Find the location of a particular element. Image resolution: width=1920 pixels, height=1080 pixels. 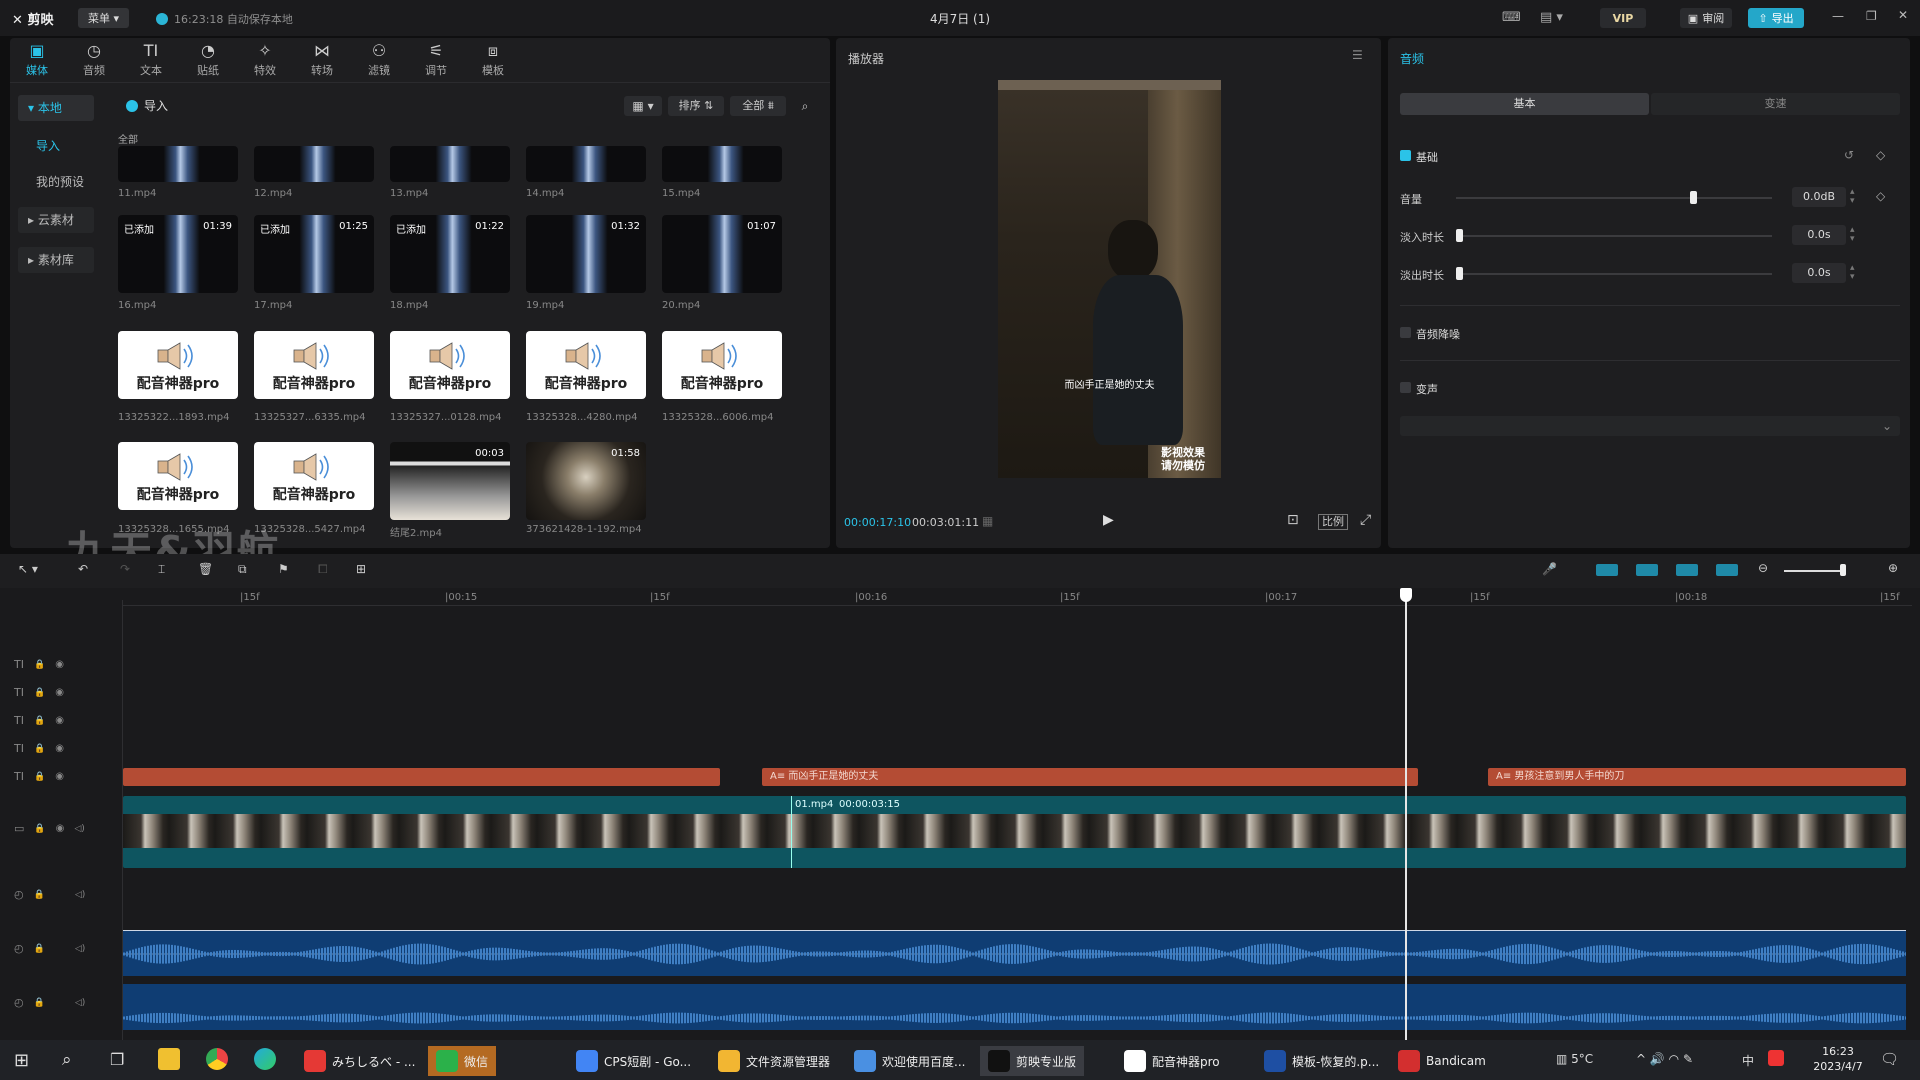

fade-out-stepper-icon: ▴ ▾ is located at coordinates (1852, 273).